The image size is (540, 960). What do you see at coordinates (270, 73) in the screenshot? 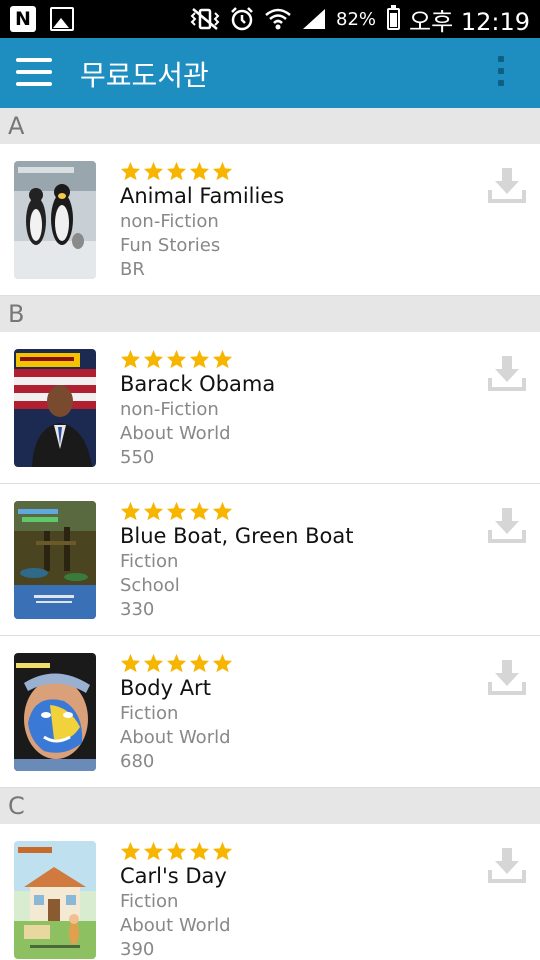
I see `app-bar: 무료도서관` at bounding box center [270, 73].